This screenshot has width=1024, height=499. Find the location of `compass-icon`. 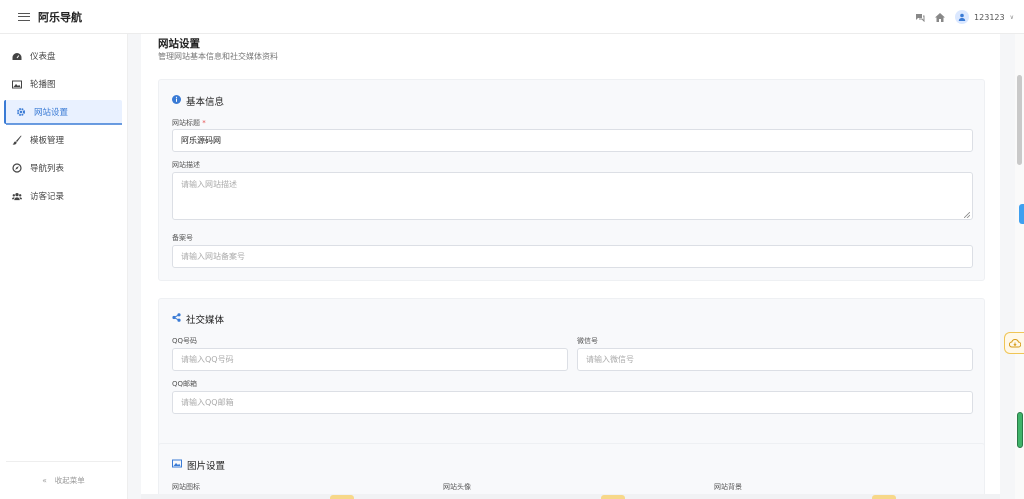

compass-icon is located at coordinates (17, 168).